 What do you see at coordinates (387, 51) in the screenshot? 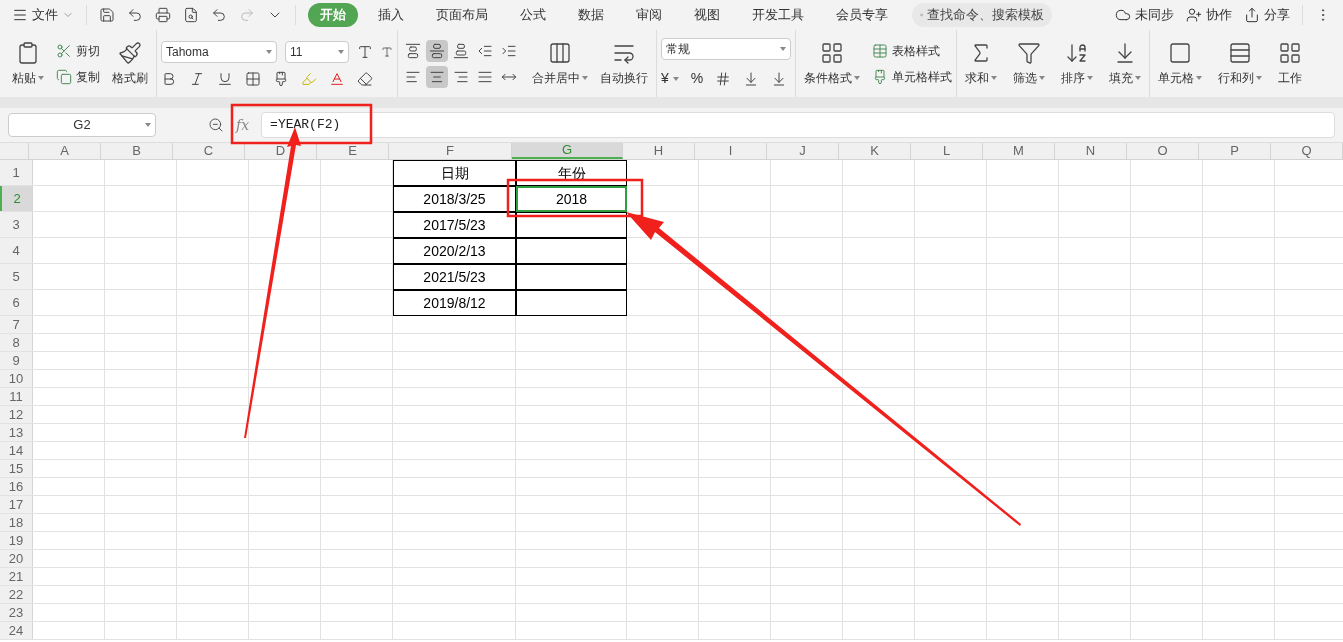
I see `font-shrink-icon` at bounding box center [387, 51].